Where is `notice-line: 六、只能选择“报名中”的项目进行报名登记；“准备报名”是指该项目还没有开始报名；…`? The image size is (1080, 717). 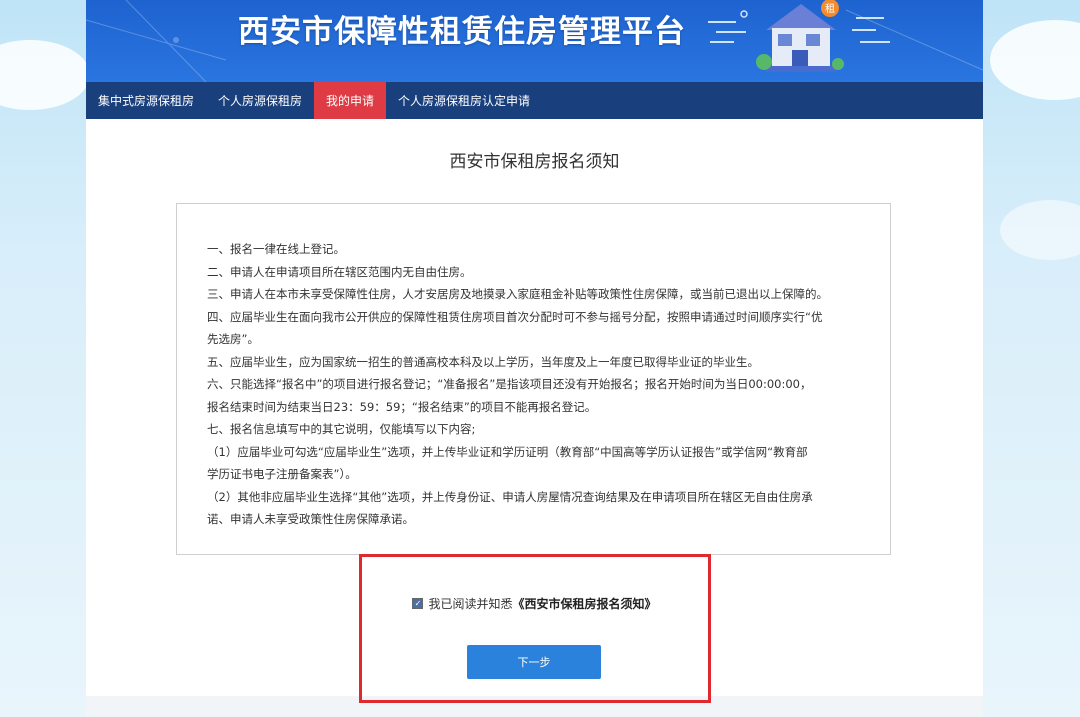 notice-line: 六、只能选择“报名中”的项目进行报名登记；“准备报名”是指该项目还没有开始报名；… is located at coordinates (509, 384).